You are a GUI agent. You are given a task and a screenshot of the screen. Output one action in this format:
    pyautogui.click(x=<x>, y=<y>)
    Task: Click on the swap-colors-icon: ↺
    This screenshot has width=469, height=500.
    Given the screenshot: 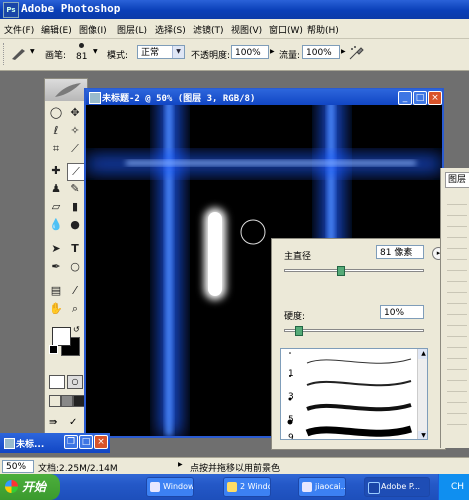 What is the action you would take?
    pyautogui.click(x=76, y=329)
    